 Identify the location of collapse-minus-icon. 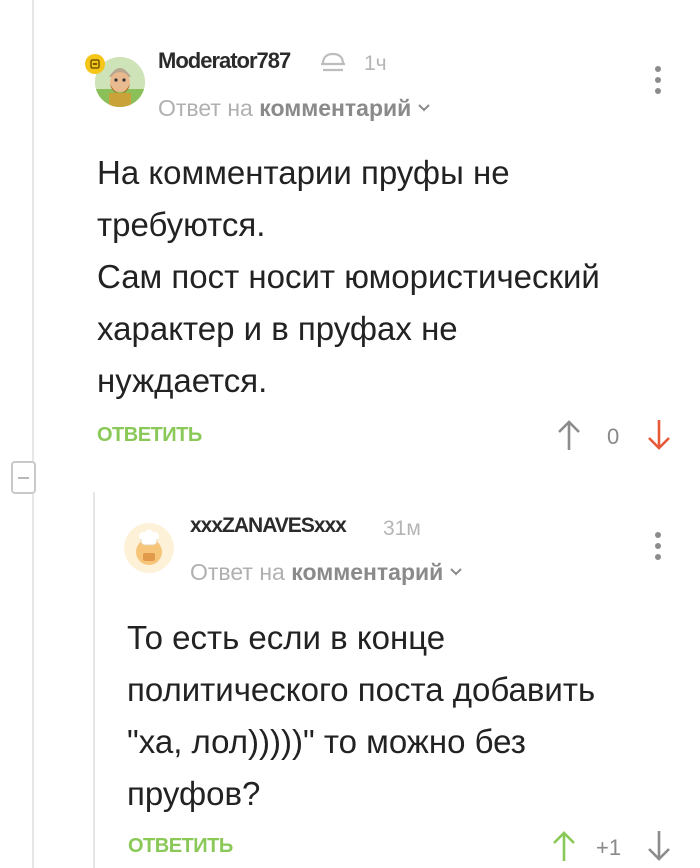
(23, 478).